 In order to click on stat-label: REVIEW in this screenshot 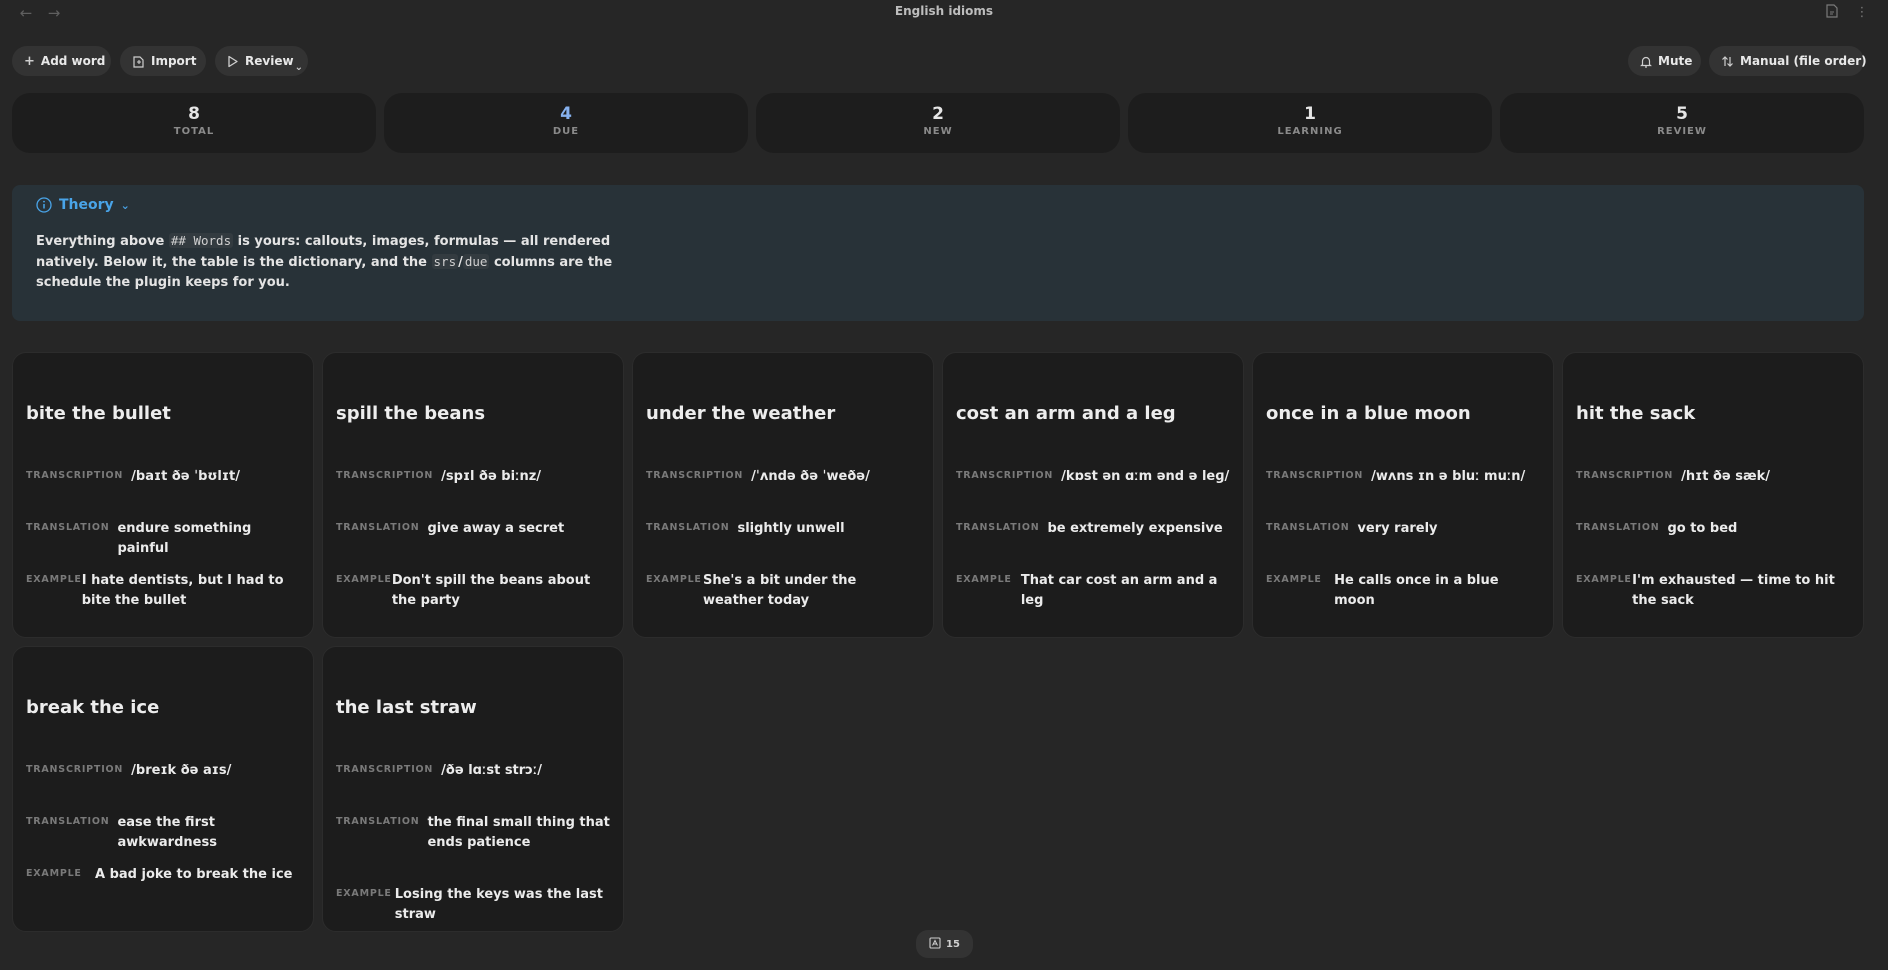, I will do `click(1682, 131)`.